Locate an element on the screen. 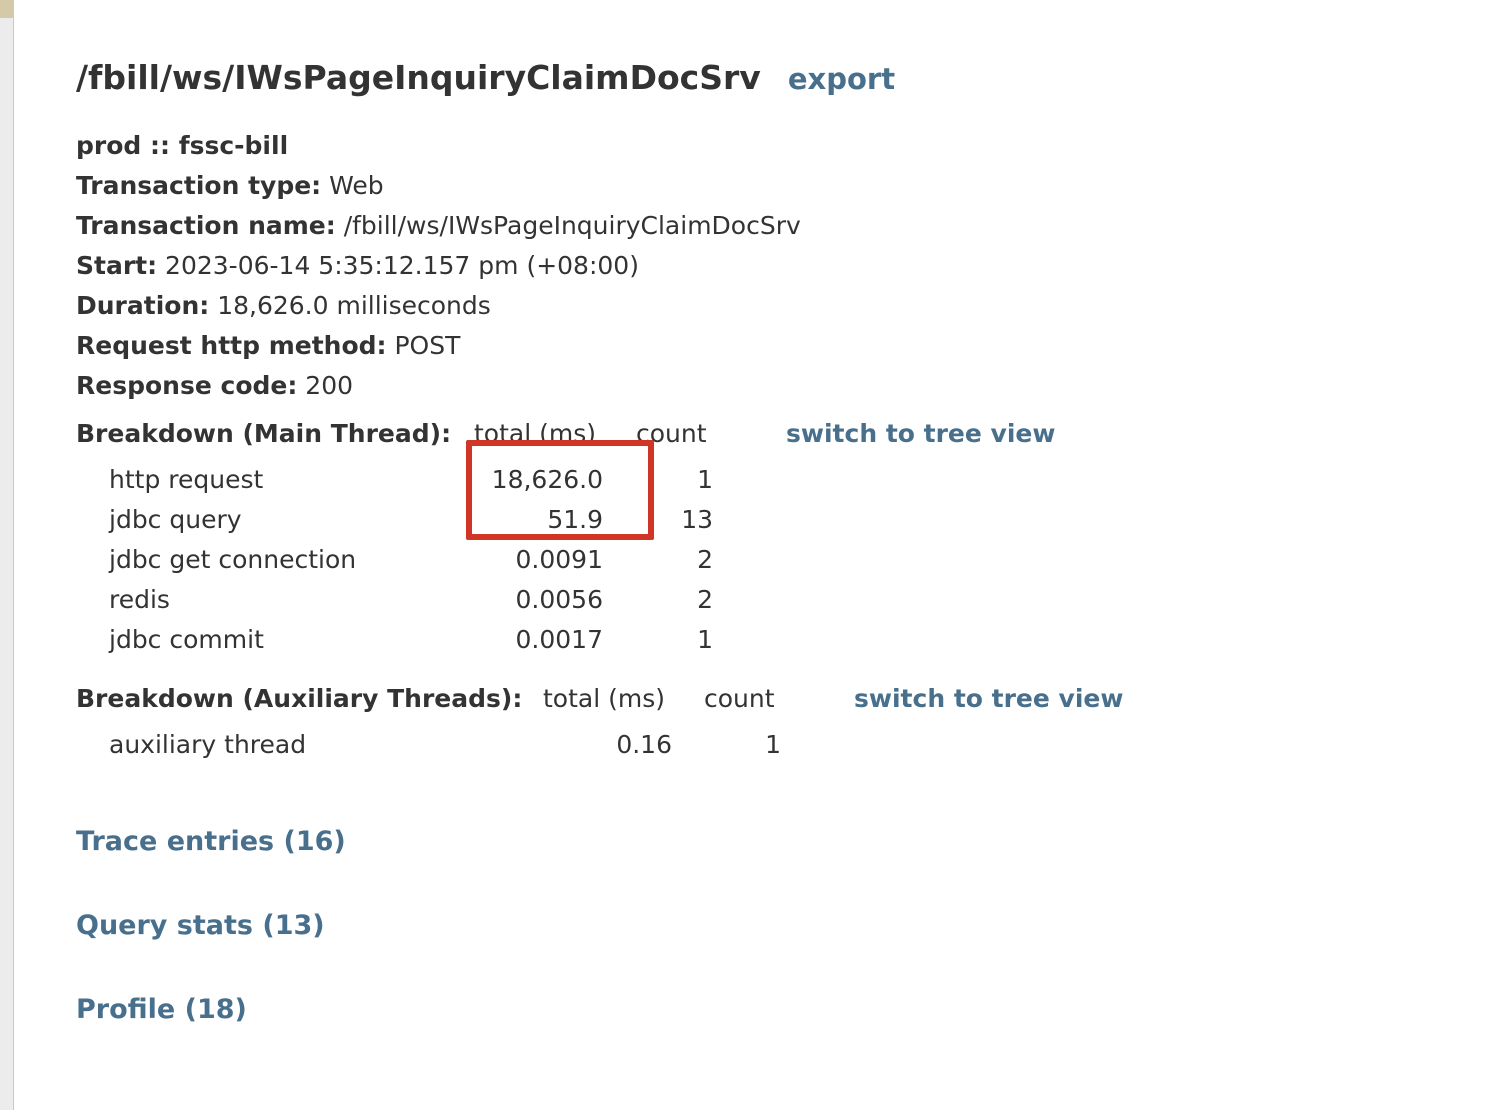  field-value: 2023-06-14 5:35:12.157 pm (+08:00) is located at coordinates (398, 265).